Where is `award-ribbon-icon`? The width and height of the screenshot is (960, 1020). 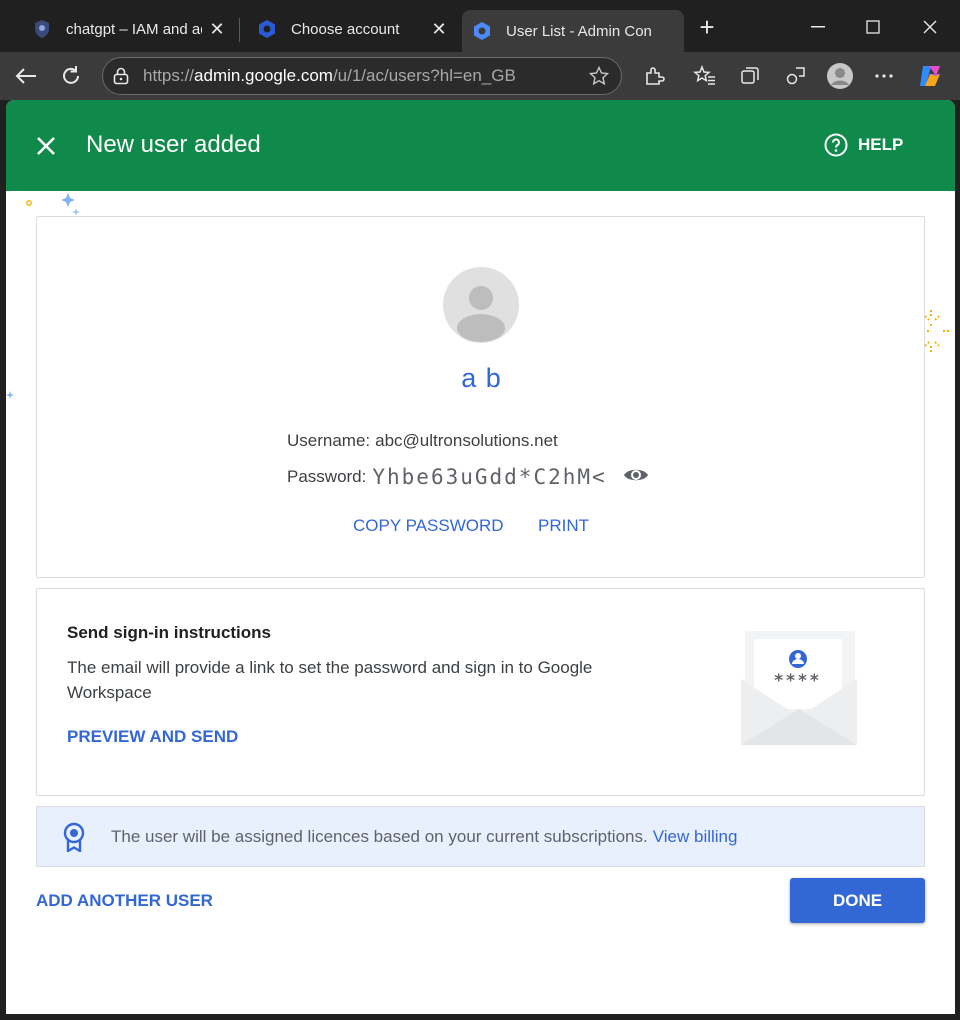
award-ribbon-icon is located at coordinates (74, 837).